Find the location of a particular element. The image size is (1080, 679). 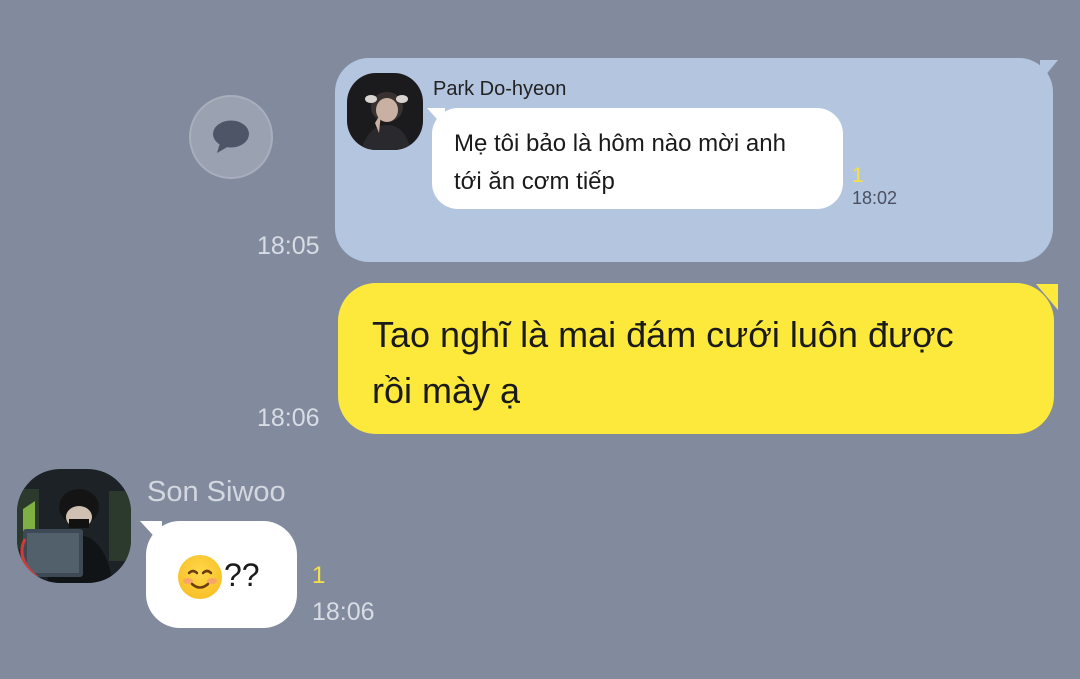

quote-send-timestamp: 18:05 is located at coordinates (288, 246).